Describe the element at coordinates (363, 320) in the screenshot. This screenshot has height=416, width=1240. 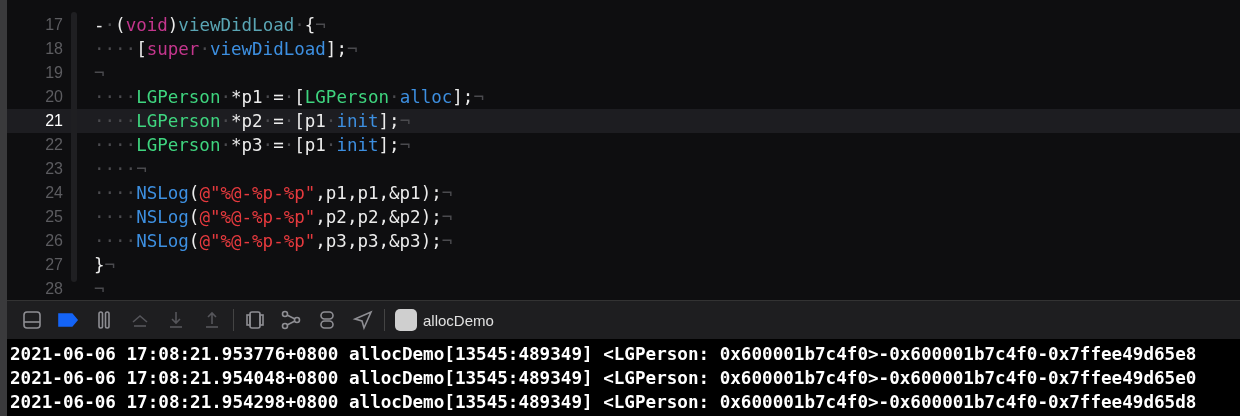
I see `location-arrow-icon` at that location.